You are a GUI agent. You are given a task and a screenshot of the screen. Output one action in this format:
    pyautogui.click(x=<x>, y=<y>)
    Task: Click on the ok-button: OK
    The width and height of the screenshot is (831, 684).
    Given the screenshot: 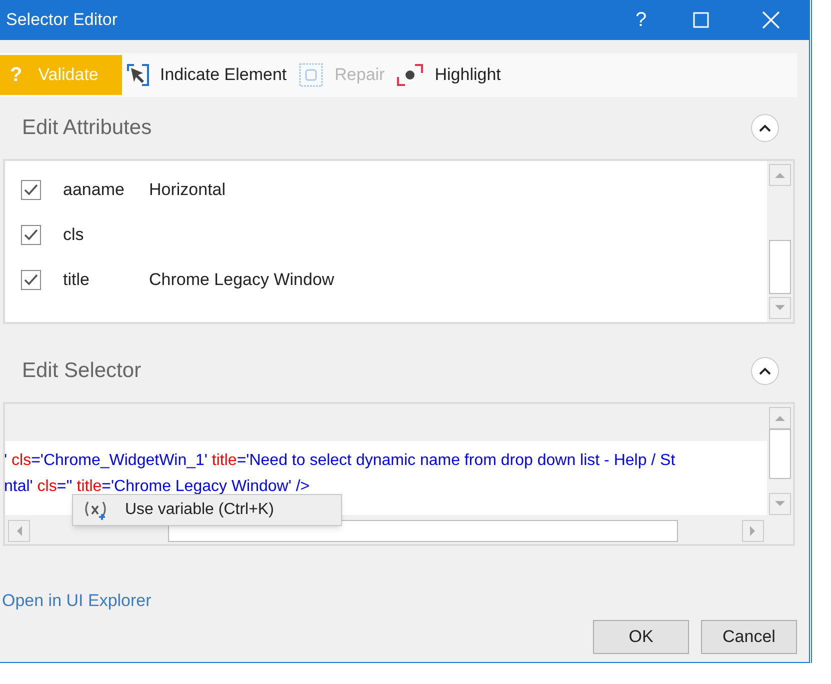 What is the action you would take?
    pyautogui.click(x=641, y=637)
    